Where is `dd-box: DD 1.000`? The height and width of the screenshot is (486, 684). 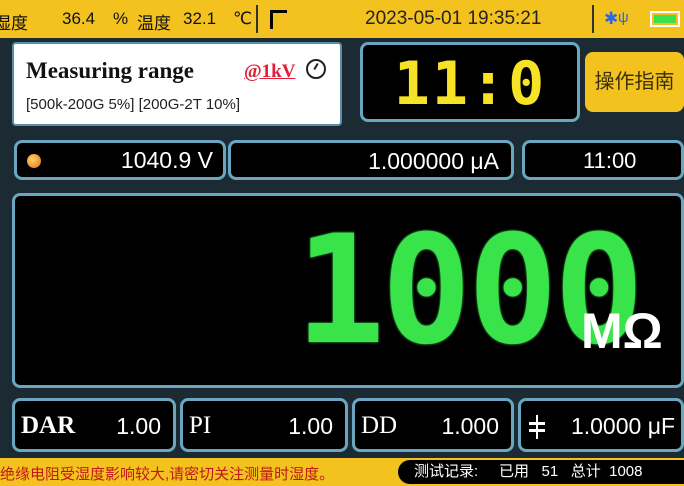
dd-box: DD 1.000 is located at coordinates (433, 425).